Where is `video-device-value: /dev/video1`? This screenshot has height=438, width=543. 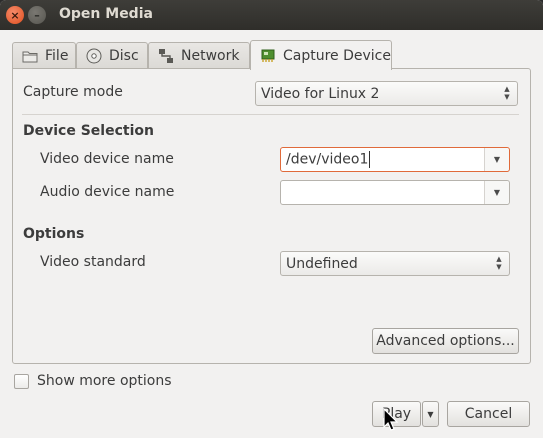
video-device-value: /dev/video1 is located at coordinates (327, 159).